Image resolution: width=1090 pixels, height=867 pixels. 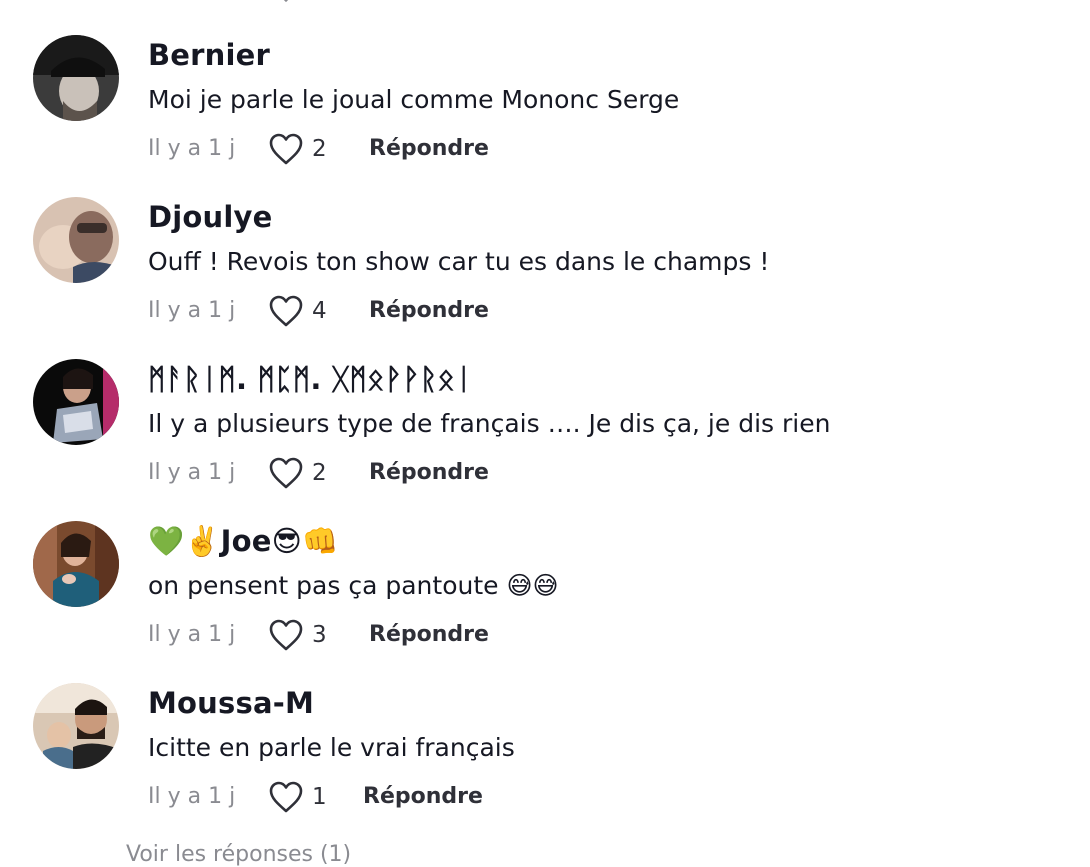 What do you see at coordinates (353, 585) in the screenshot?
I see `comment-text: on pensent pas ça pantoute 😅😅` at bounding box center [353, 585].